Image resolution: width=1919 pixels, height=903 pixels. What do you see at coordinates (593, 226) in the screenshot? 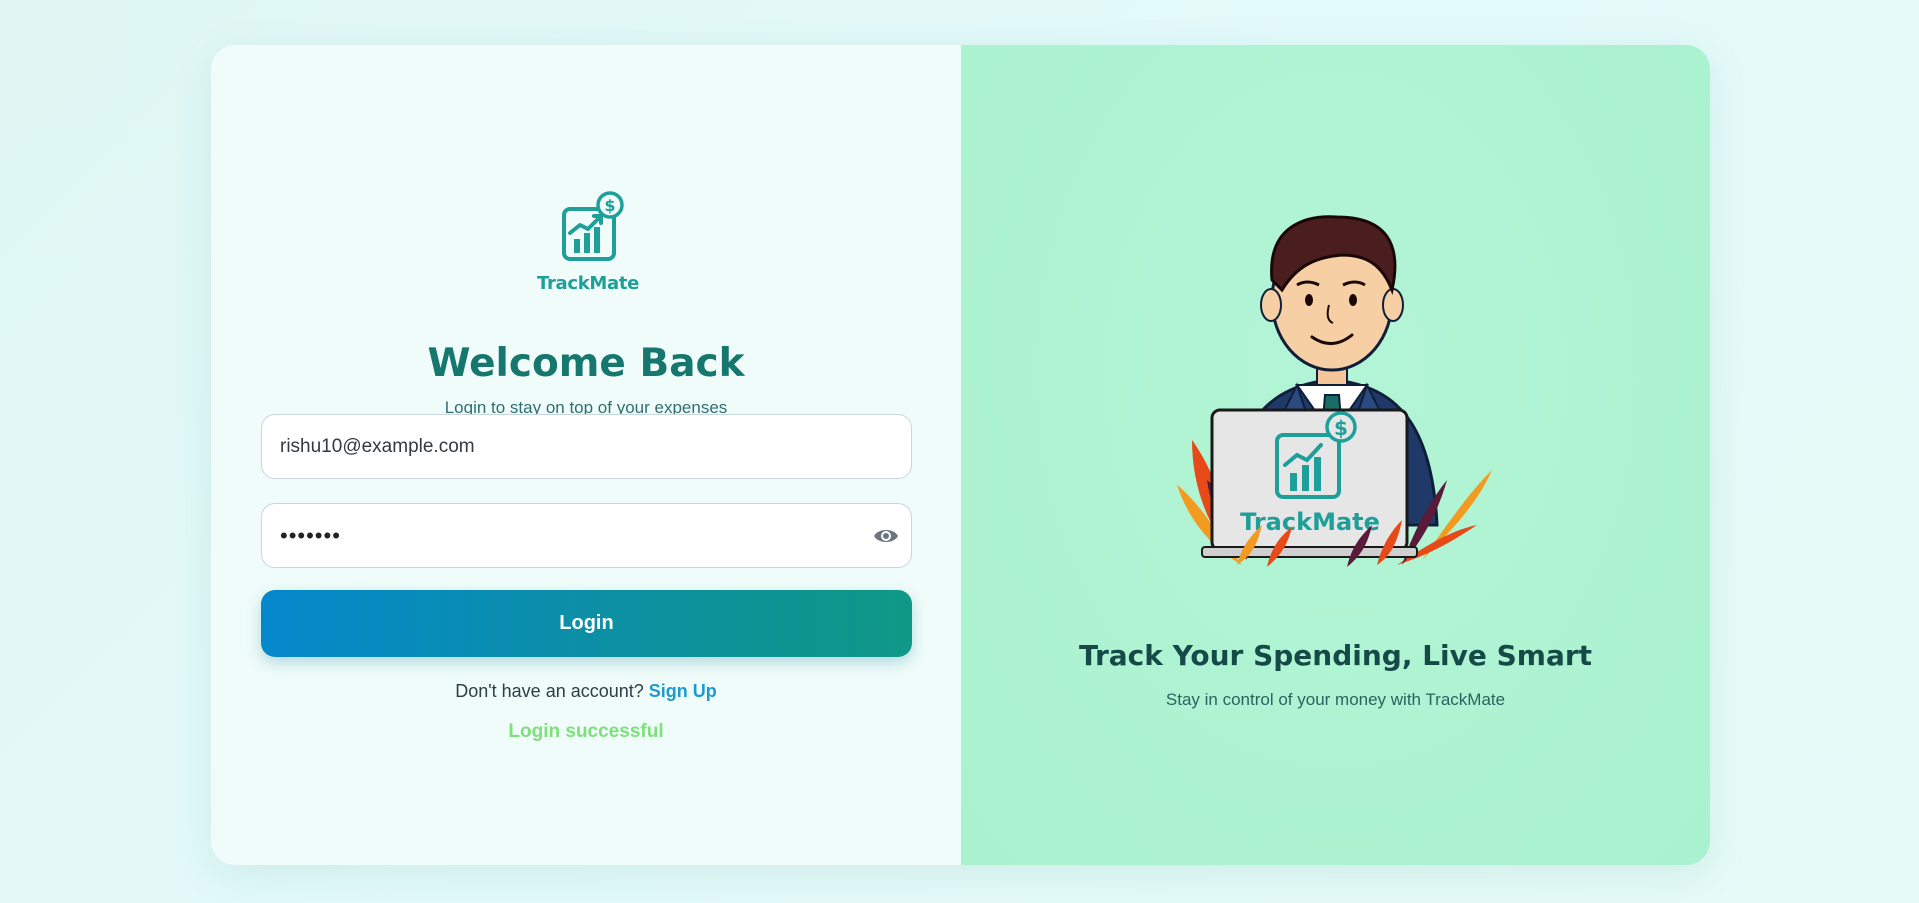
I see `chart-dollar-icon: $` at bounding box center [593, 226].